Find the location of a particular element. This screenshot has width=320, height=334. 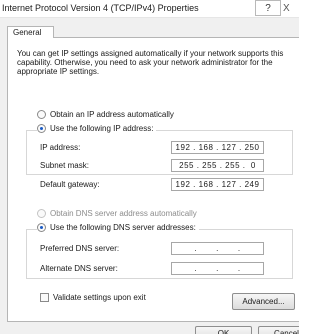

validate-settings-checkbox is located at coordinates (44, 297).